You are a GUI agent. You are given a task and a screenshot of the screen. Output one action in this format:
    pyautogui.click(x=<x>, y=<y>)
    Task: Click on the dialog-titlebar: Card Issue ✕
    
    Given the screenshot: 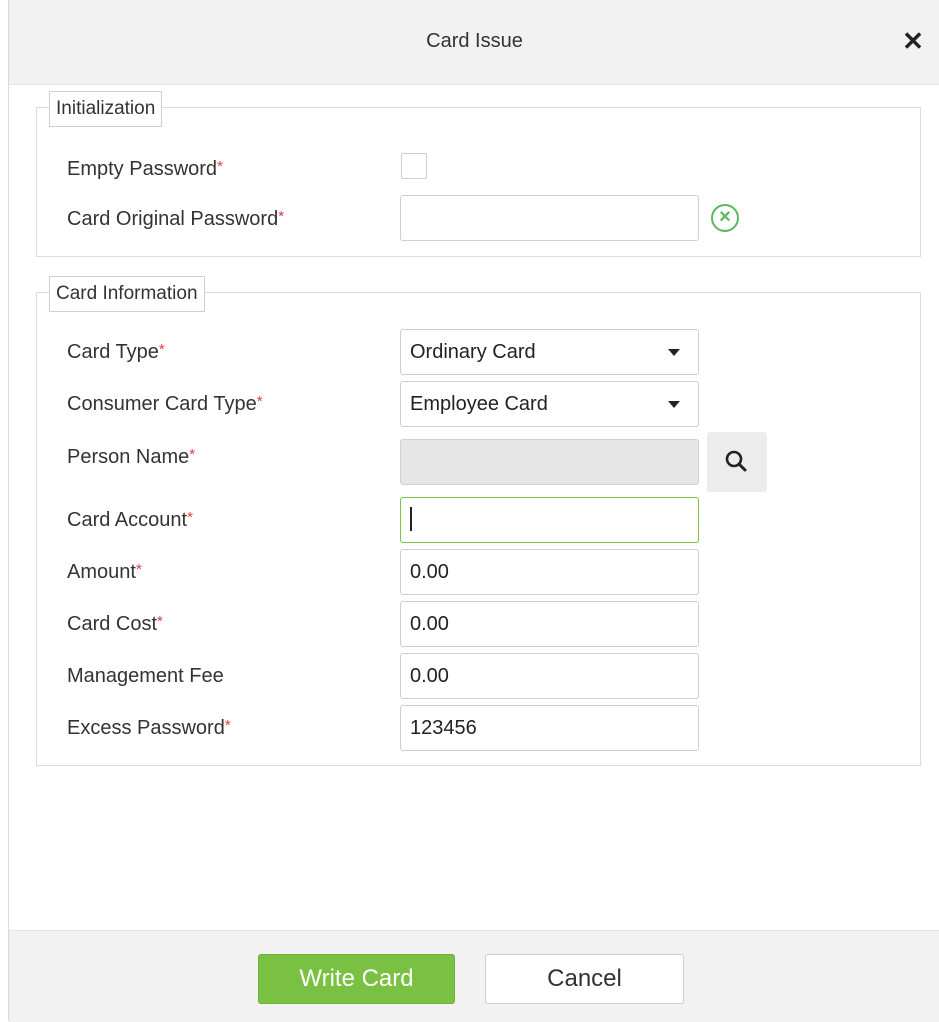 What is the action you would take?
    pyautogui.click(x=474, y=42)
    